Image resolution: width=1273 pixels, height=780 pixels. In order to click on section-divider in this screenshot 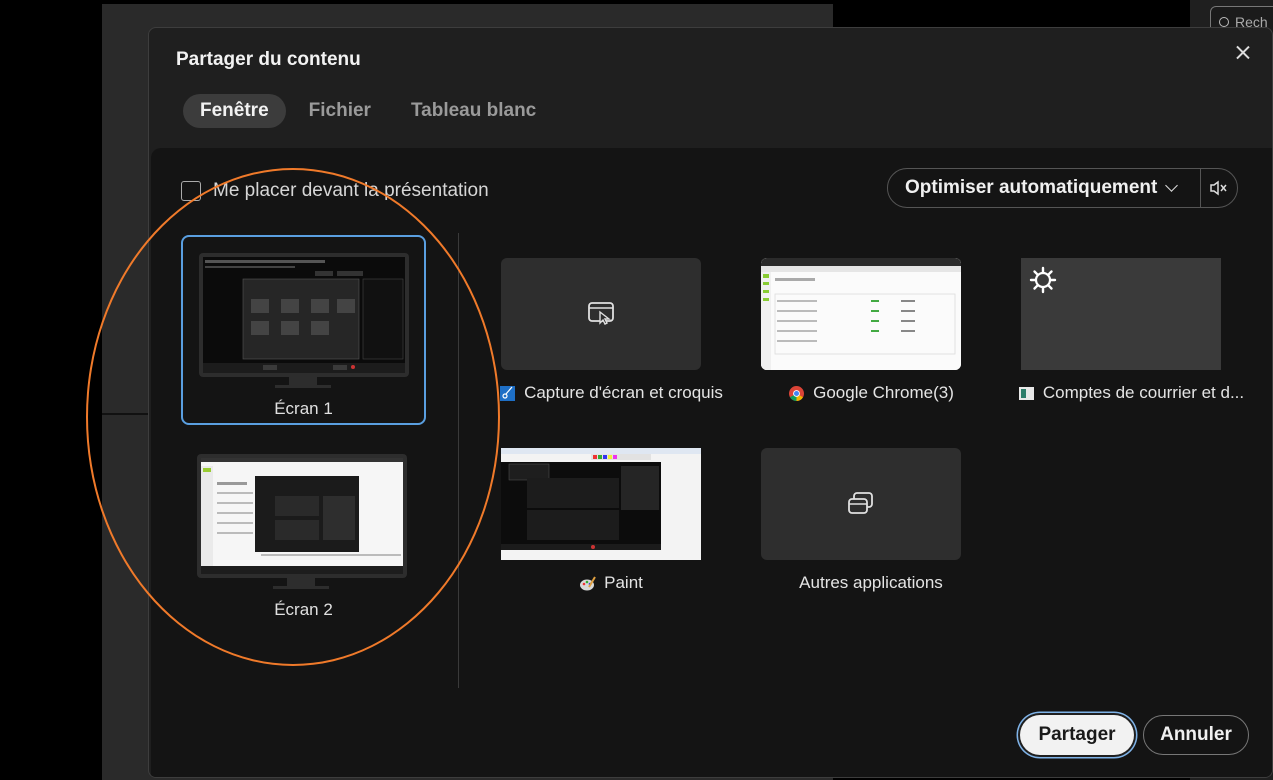, I will do `click(458, 460)`.